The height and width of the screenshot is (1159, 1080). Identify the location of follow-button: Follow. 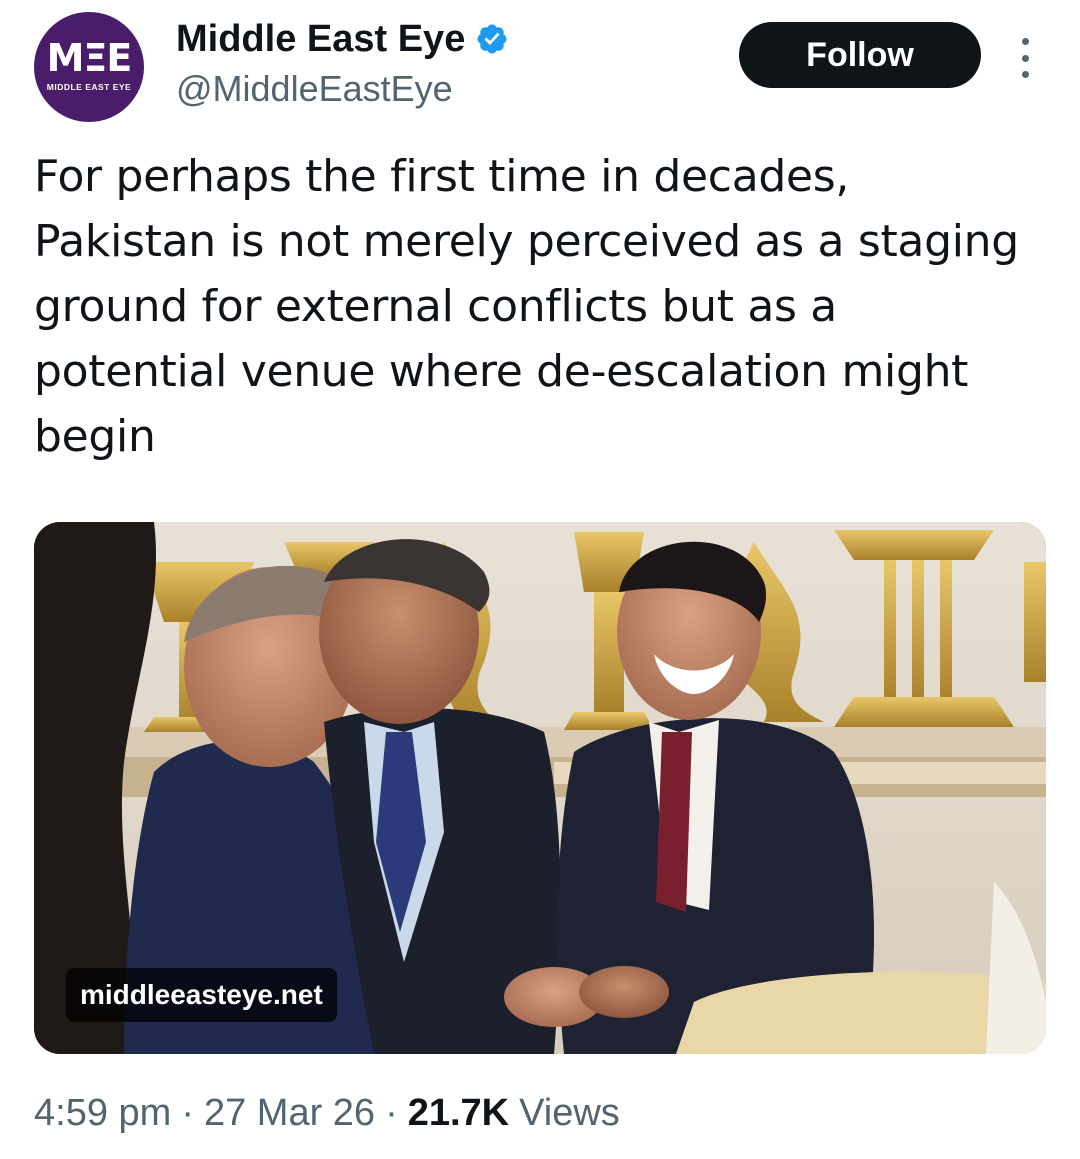
(860, 55).